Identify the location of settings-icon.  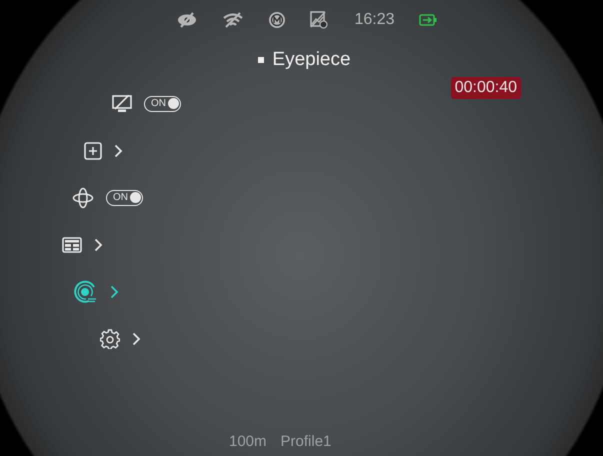
(110, 338).